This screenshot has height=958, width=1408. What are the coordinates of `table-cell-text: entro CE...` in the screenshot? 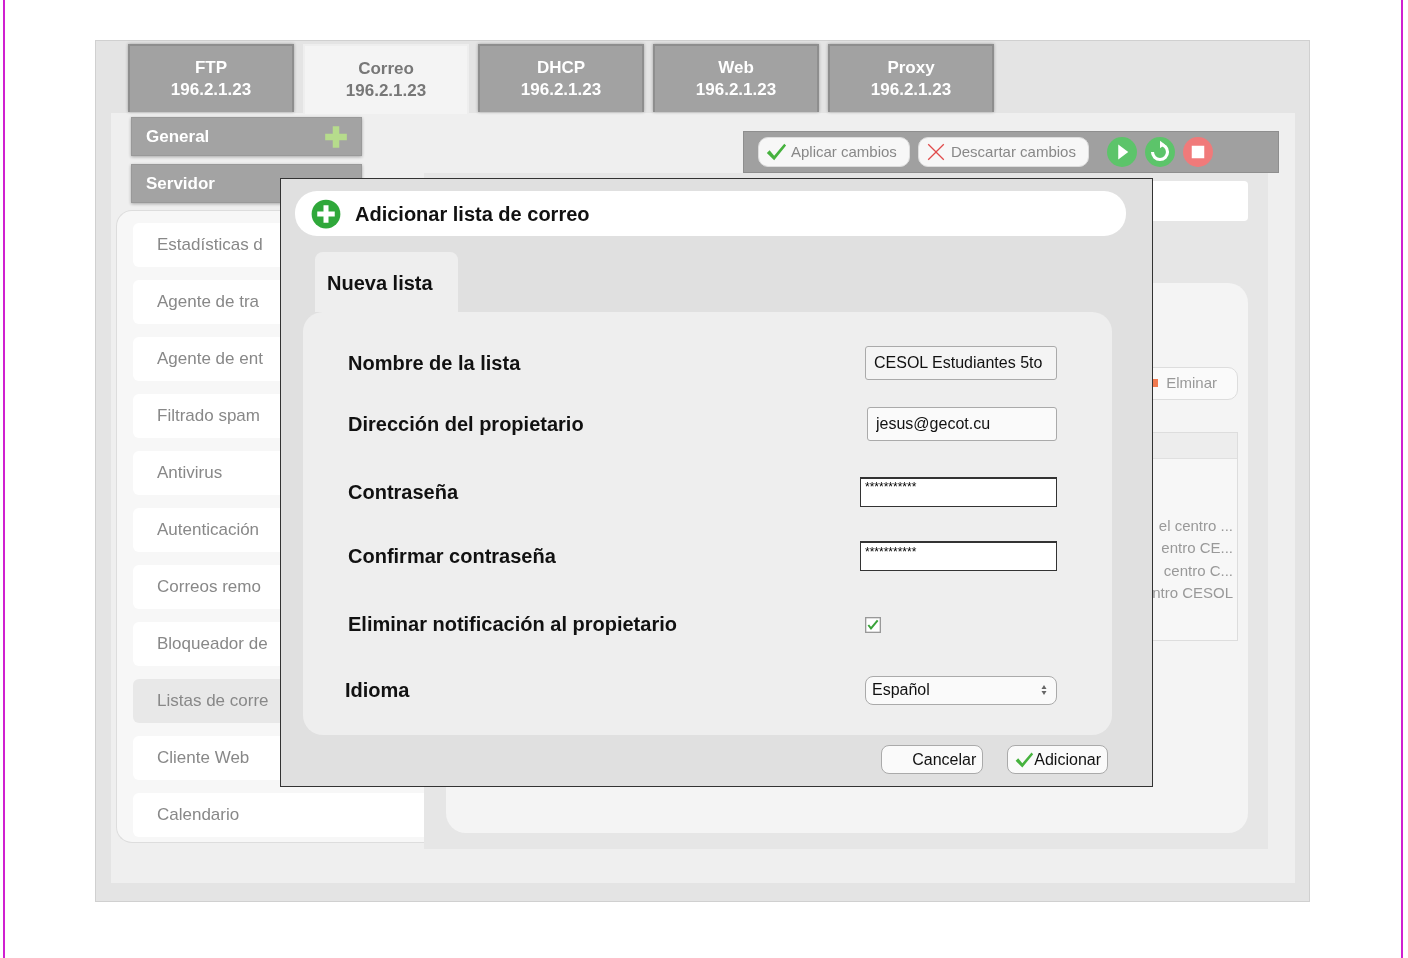 It's located at (1197, 548).